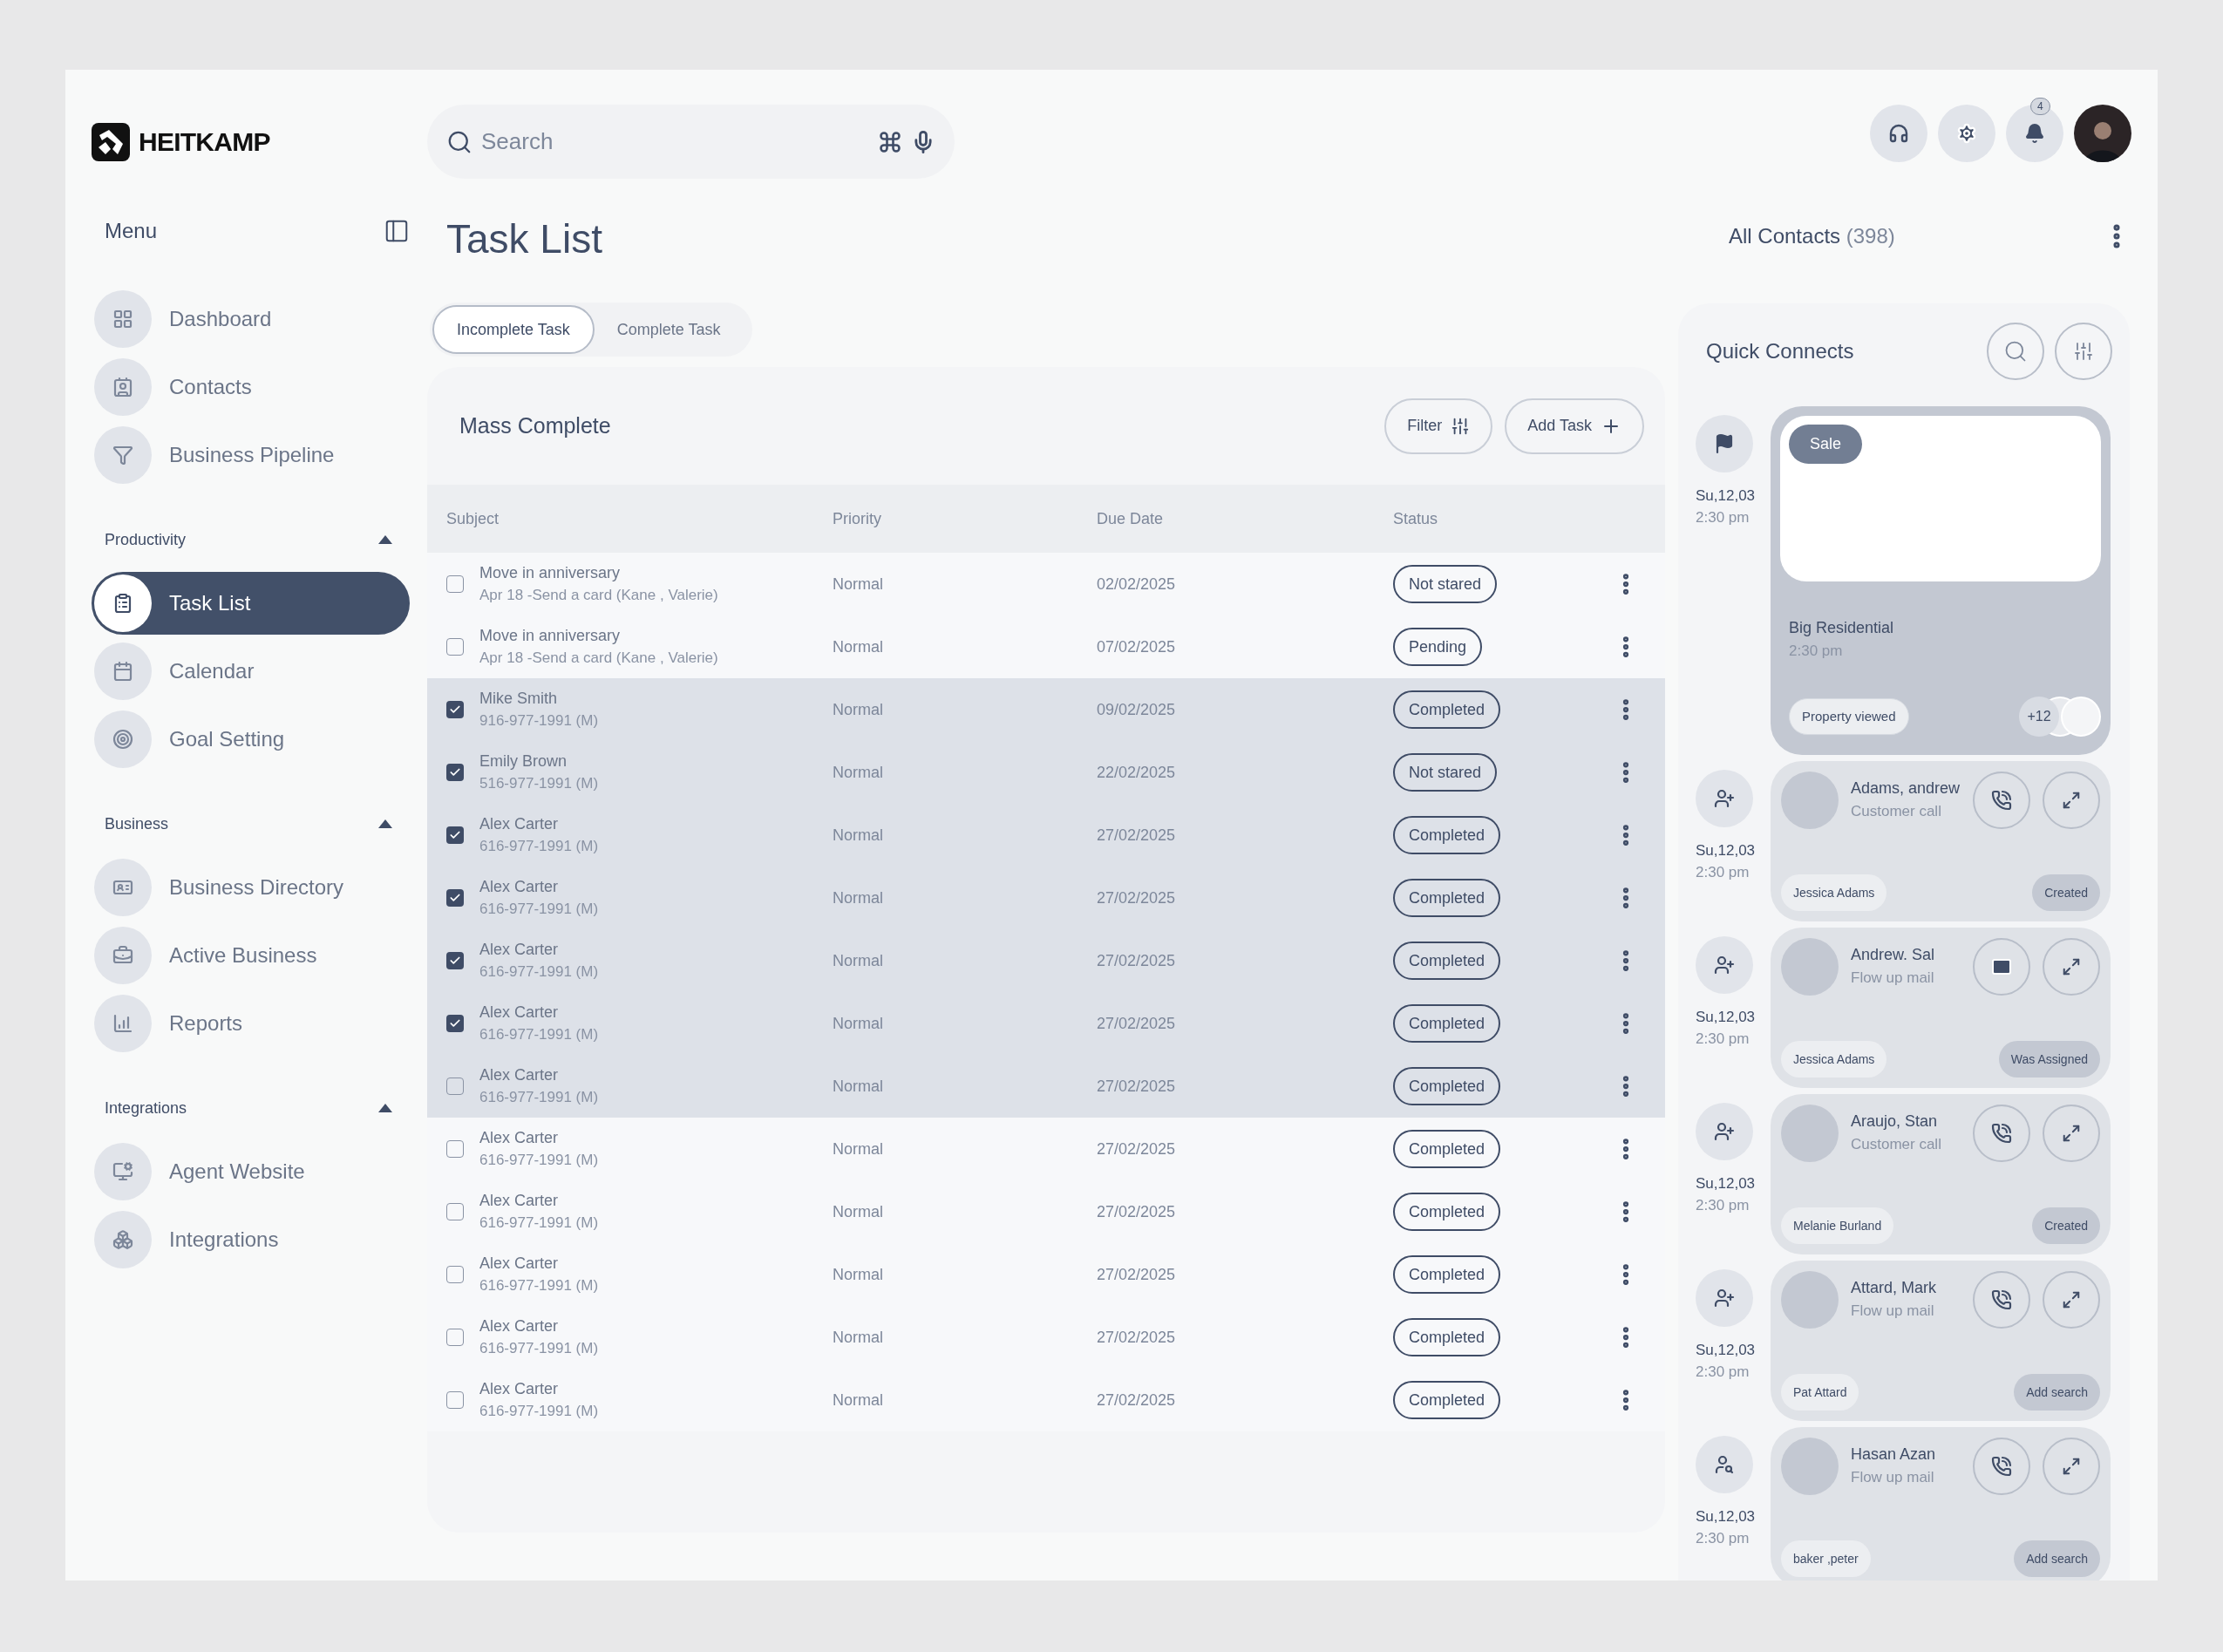 This screenshot has height=1652, width=2223. I want to click on contact-name: Araujo, Stan, so click(1895, 1121).